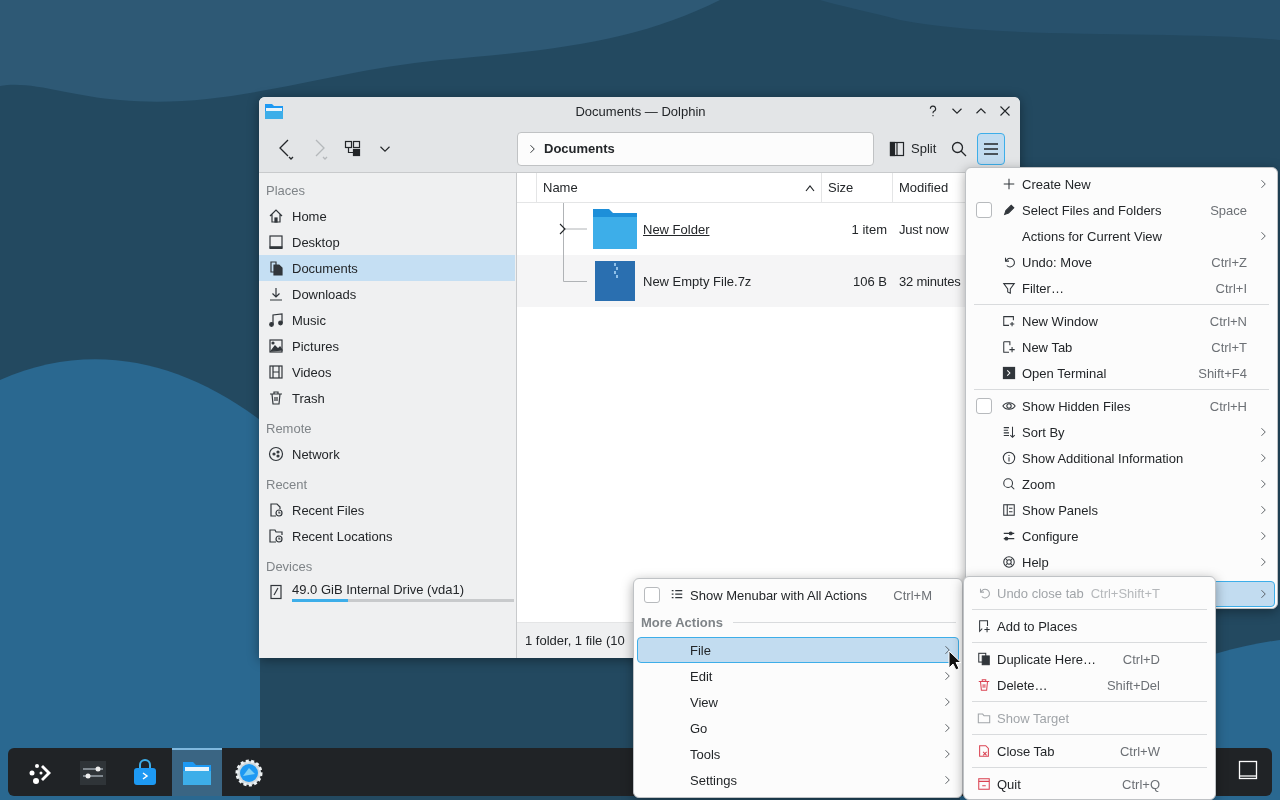 This screenshot has height=800, width=1280. Describe the element at coordinates (1009, 458) in the screenshot. I see `info-icon` at that location.